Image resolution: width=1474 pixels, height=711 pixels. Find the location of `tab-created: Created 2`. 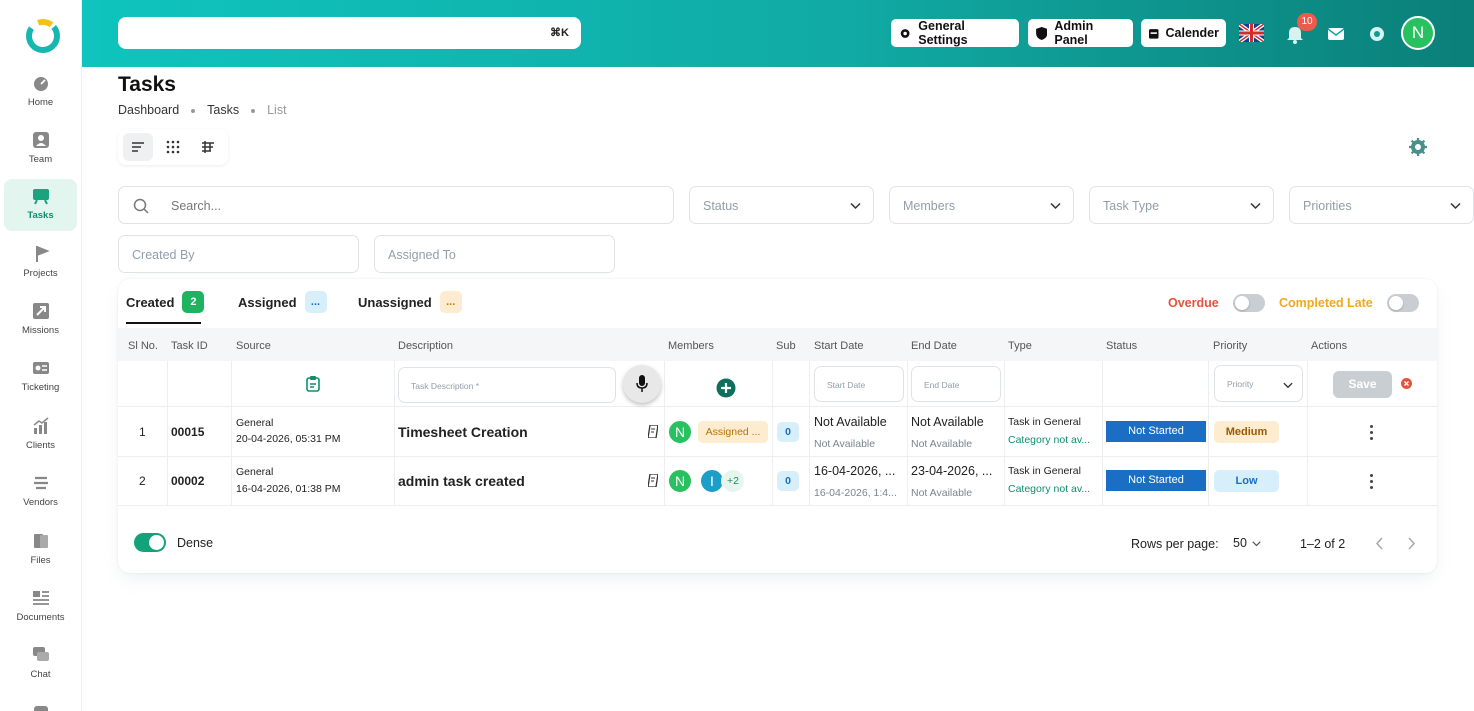

tab-created: Created 2 is located at coordinates (165, 302).